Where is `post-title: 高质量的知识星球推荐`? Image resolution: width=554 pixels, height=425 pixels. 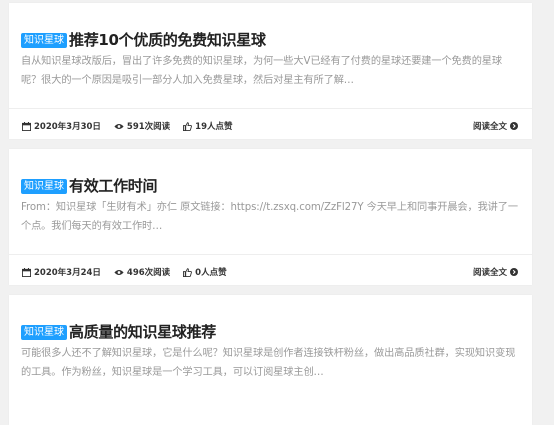 post-title: 高质量的知识星球推荐 is located at coordinates (142, 332).